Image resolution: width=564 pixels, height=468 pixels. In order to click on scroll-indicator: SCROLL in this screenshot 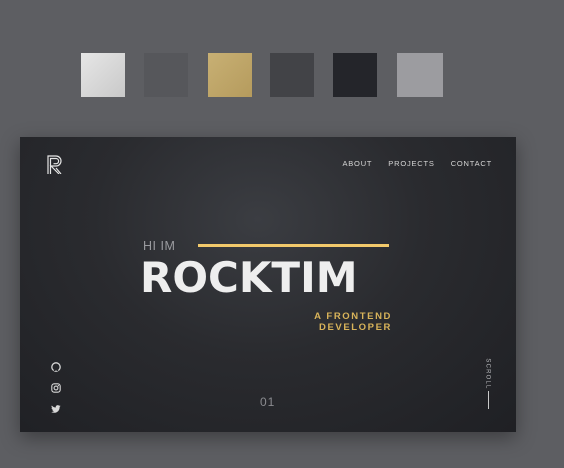, I will do `click(489, 387)`.